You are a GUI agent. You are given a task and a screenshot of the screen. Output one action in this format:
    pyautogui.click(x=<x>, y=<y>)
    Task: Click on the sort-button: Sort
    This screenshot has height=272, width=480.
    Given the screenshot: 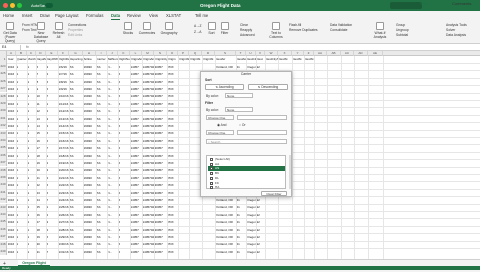 What is the action you would take?
    pyautogui.click(x=211, y=28)
    